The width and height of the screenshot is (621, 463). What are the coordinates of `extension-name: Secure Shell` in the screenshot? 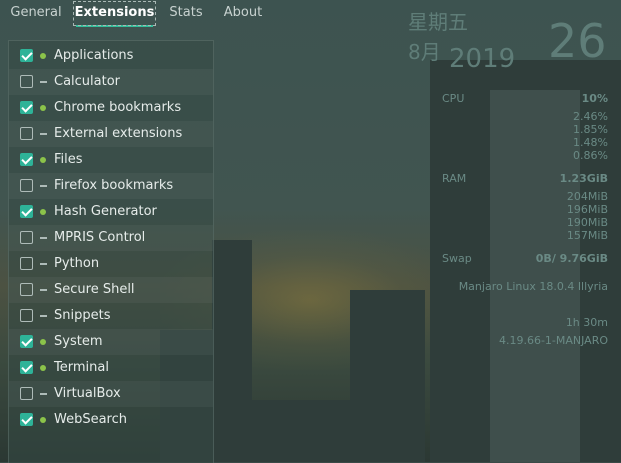 It's located at (94, 289).